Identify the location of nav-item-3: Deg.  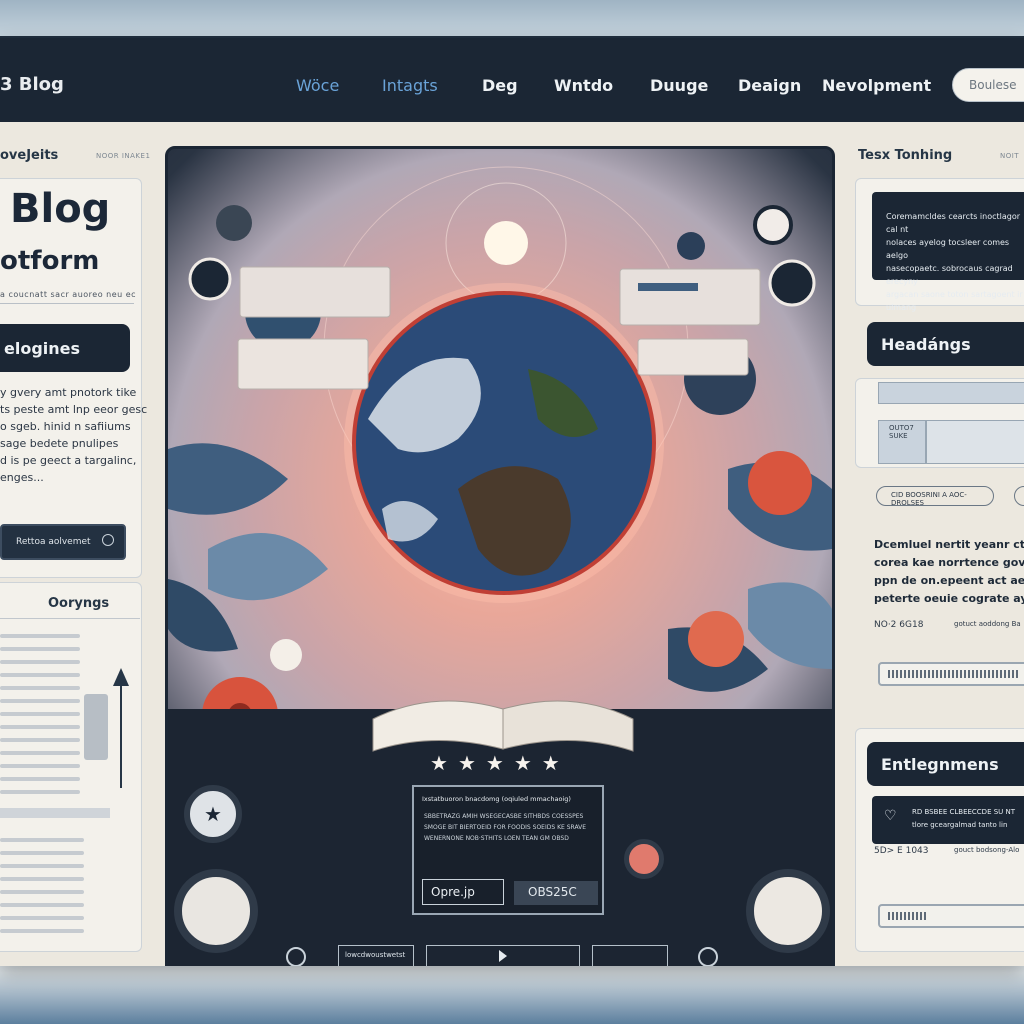
(500, 85).